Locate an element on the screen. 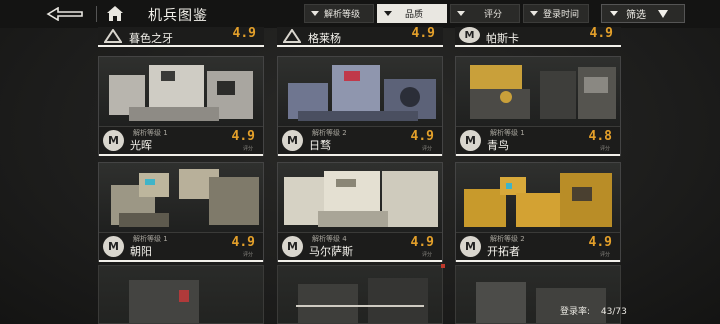  mech-score: 4.8 is located at coordinates (600, 136).